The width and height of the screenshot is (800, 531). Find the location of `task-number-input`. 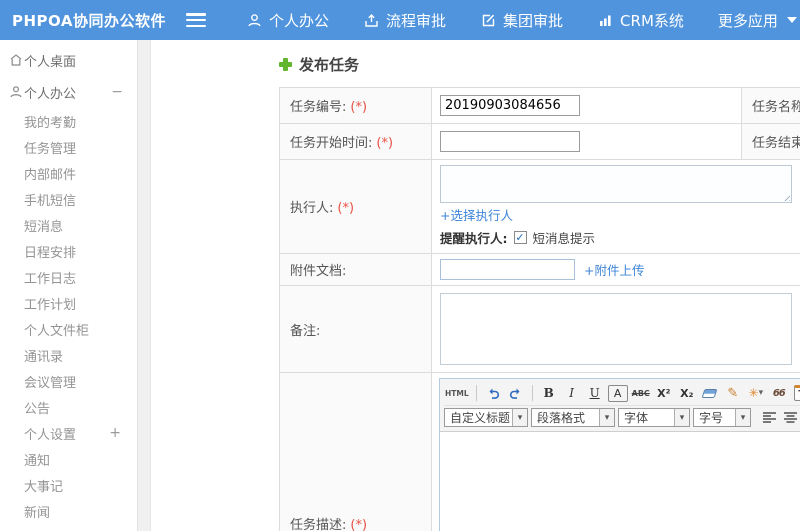

task-number-input is located at coordinates (510, 105).